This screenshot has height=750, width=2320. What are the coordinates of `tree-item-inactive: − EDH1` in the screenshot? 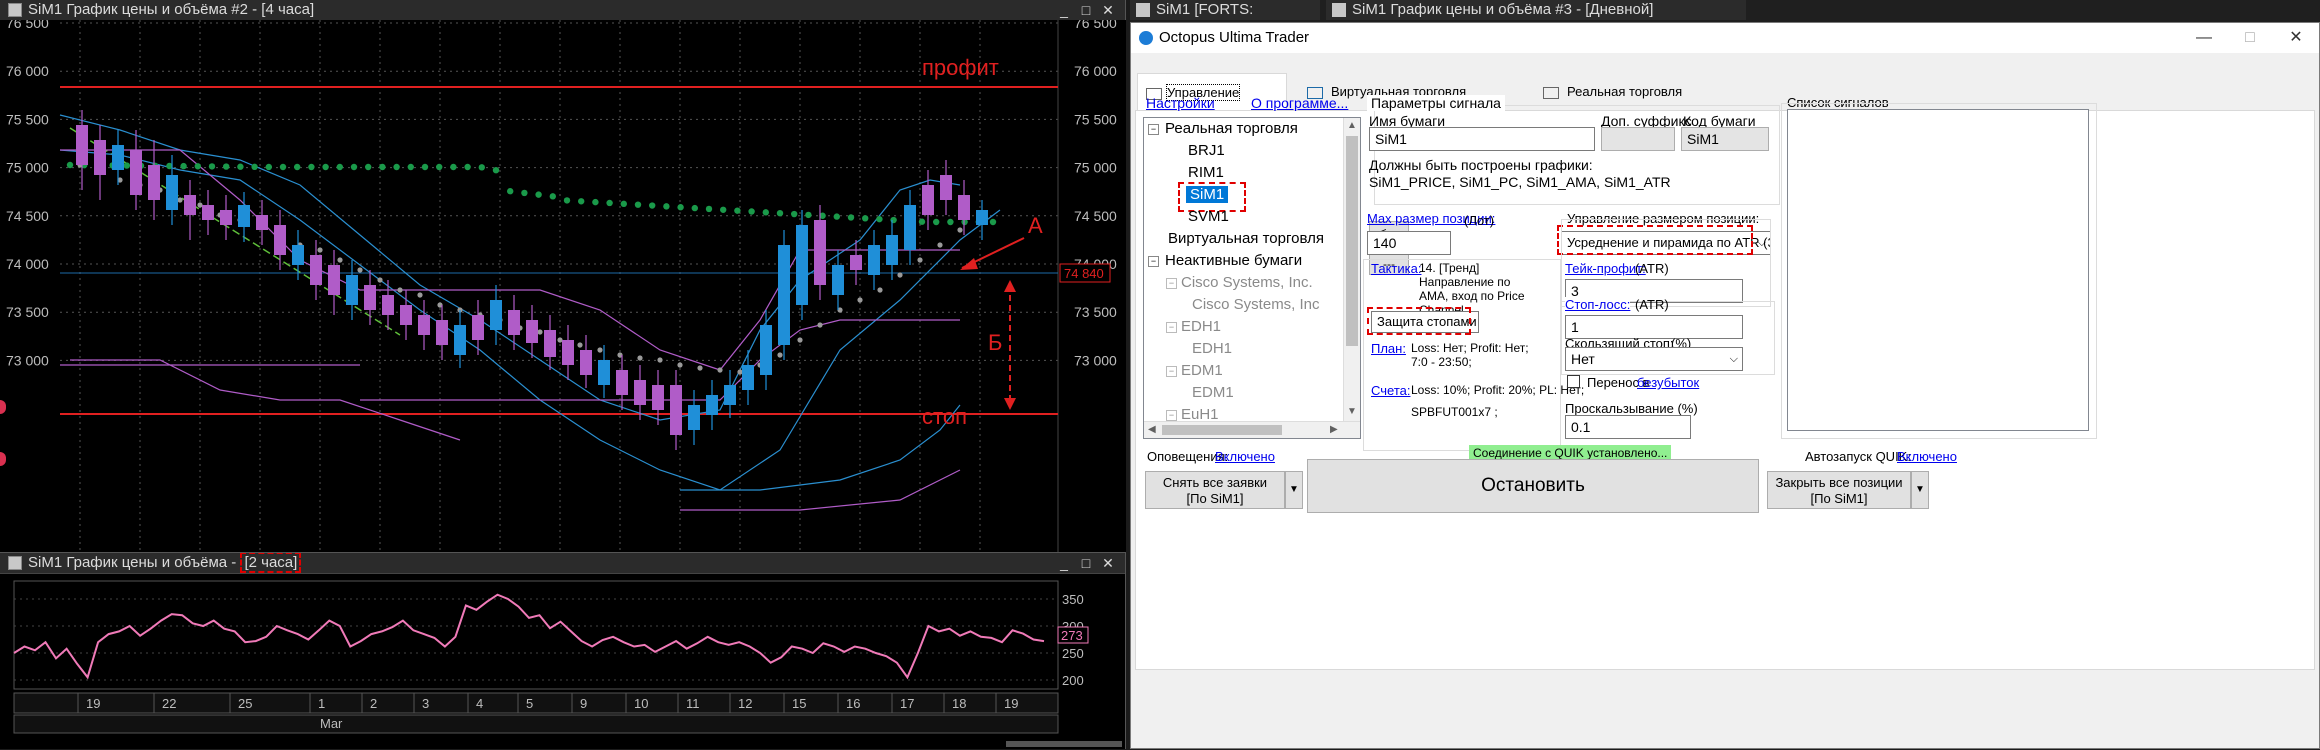 It's located at (1193, 326).